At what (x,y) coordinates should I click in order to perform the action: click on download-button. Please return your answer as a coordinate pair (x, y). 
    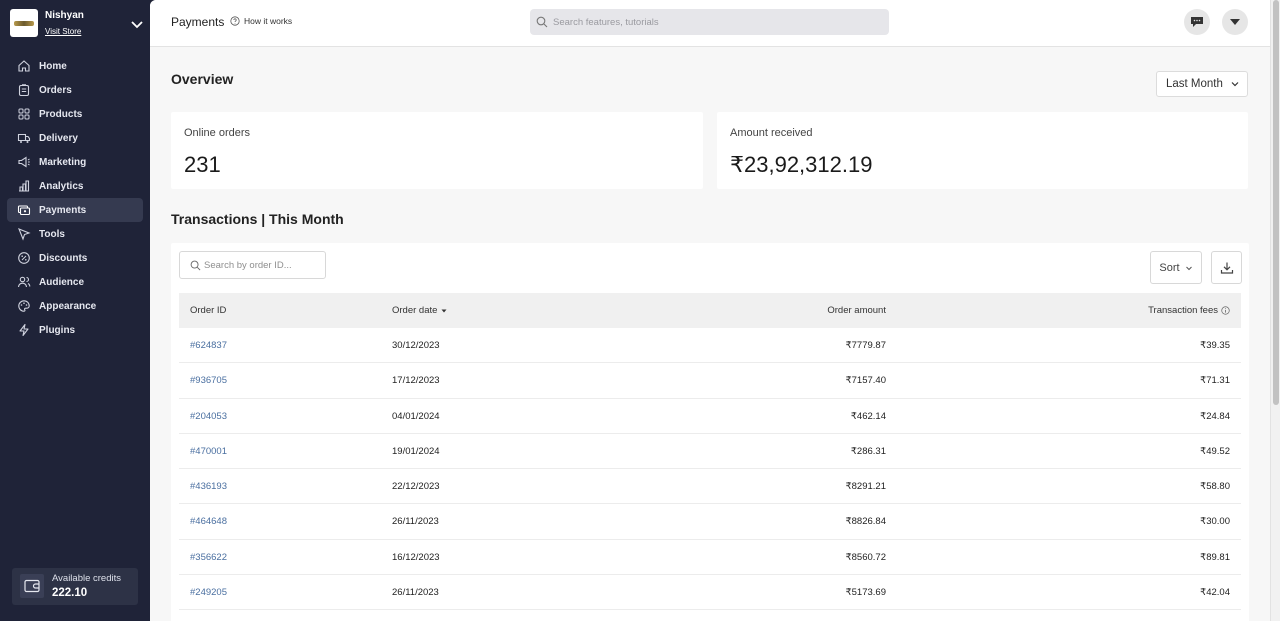
    Looking at the image, I should click on (1226, 267).